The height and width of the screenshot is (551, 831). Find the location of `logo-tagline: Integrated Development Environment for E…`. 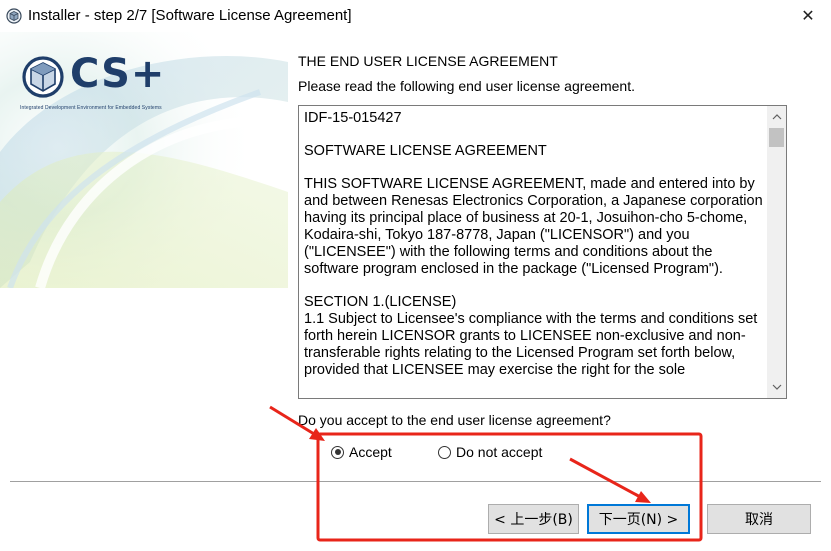

logo-tagline: Integrated Development Environment for E… is located at coordinates (91, 108).